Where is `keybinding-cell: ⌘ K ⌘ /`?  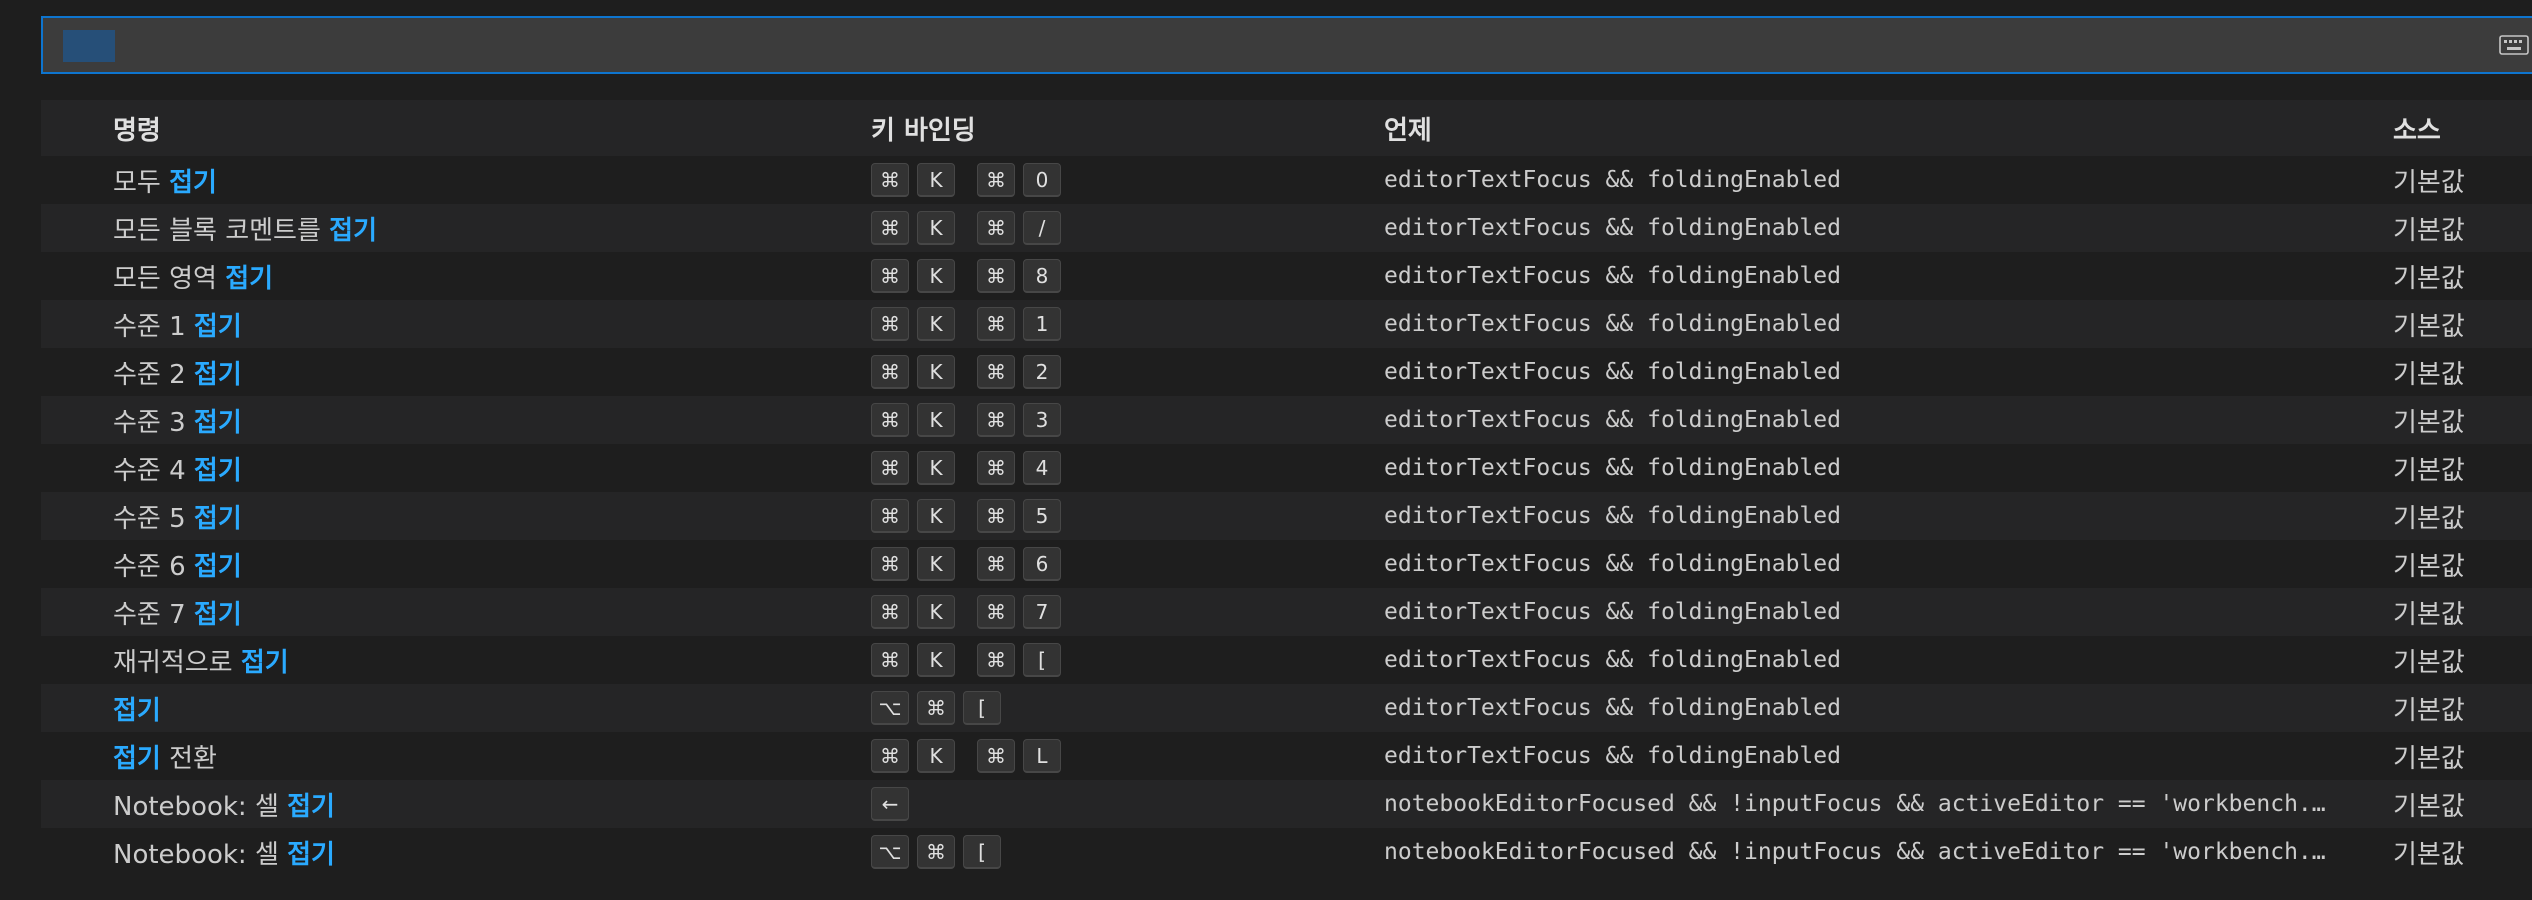 keybinding-cell: ⌘ K ⌘ / is located at coordinates (1131, 228).